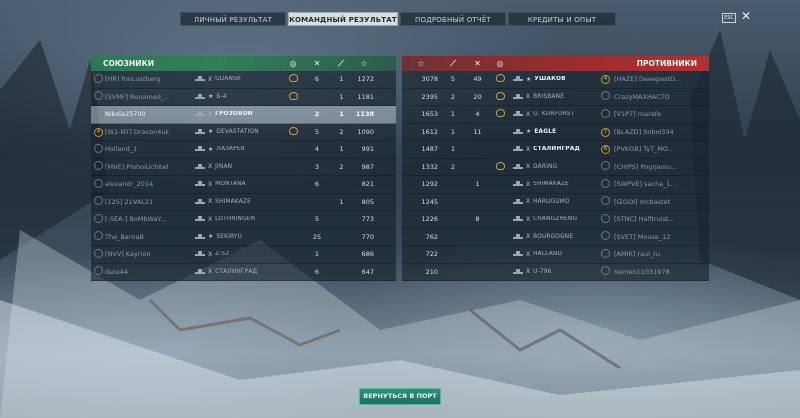  I want to click on table-row: Holland_1 ★ ЛАЗАРЕВ 4 1 991, so click(243, 150).